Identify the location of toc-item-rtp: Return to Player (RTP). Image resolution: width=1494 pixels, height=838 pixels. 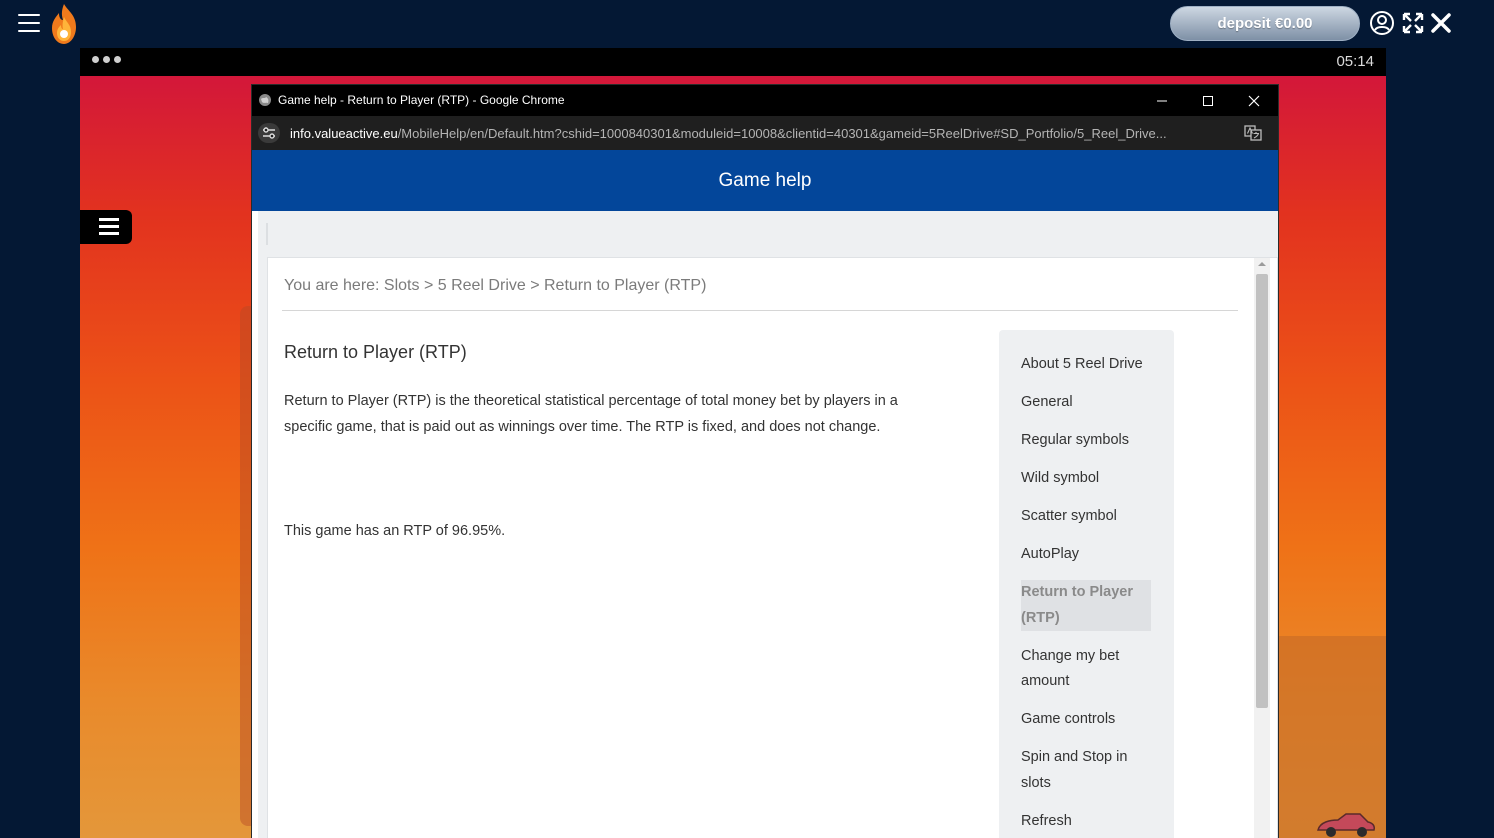
(1086, 605).